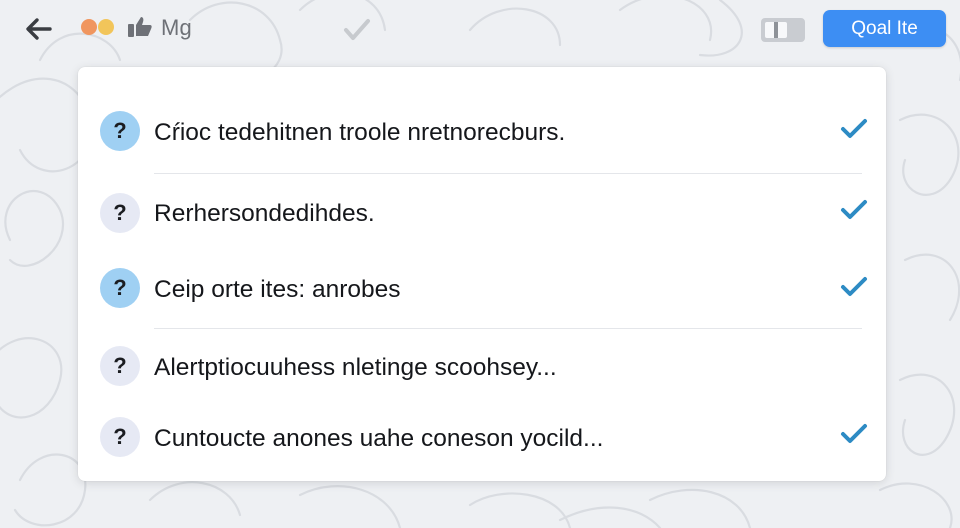  I want to click on back-arrow-icon, so click(39, 28).